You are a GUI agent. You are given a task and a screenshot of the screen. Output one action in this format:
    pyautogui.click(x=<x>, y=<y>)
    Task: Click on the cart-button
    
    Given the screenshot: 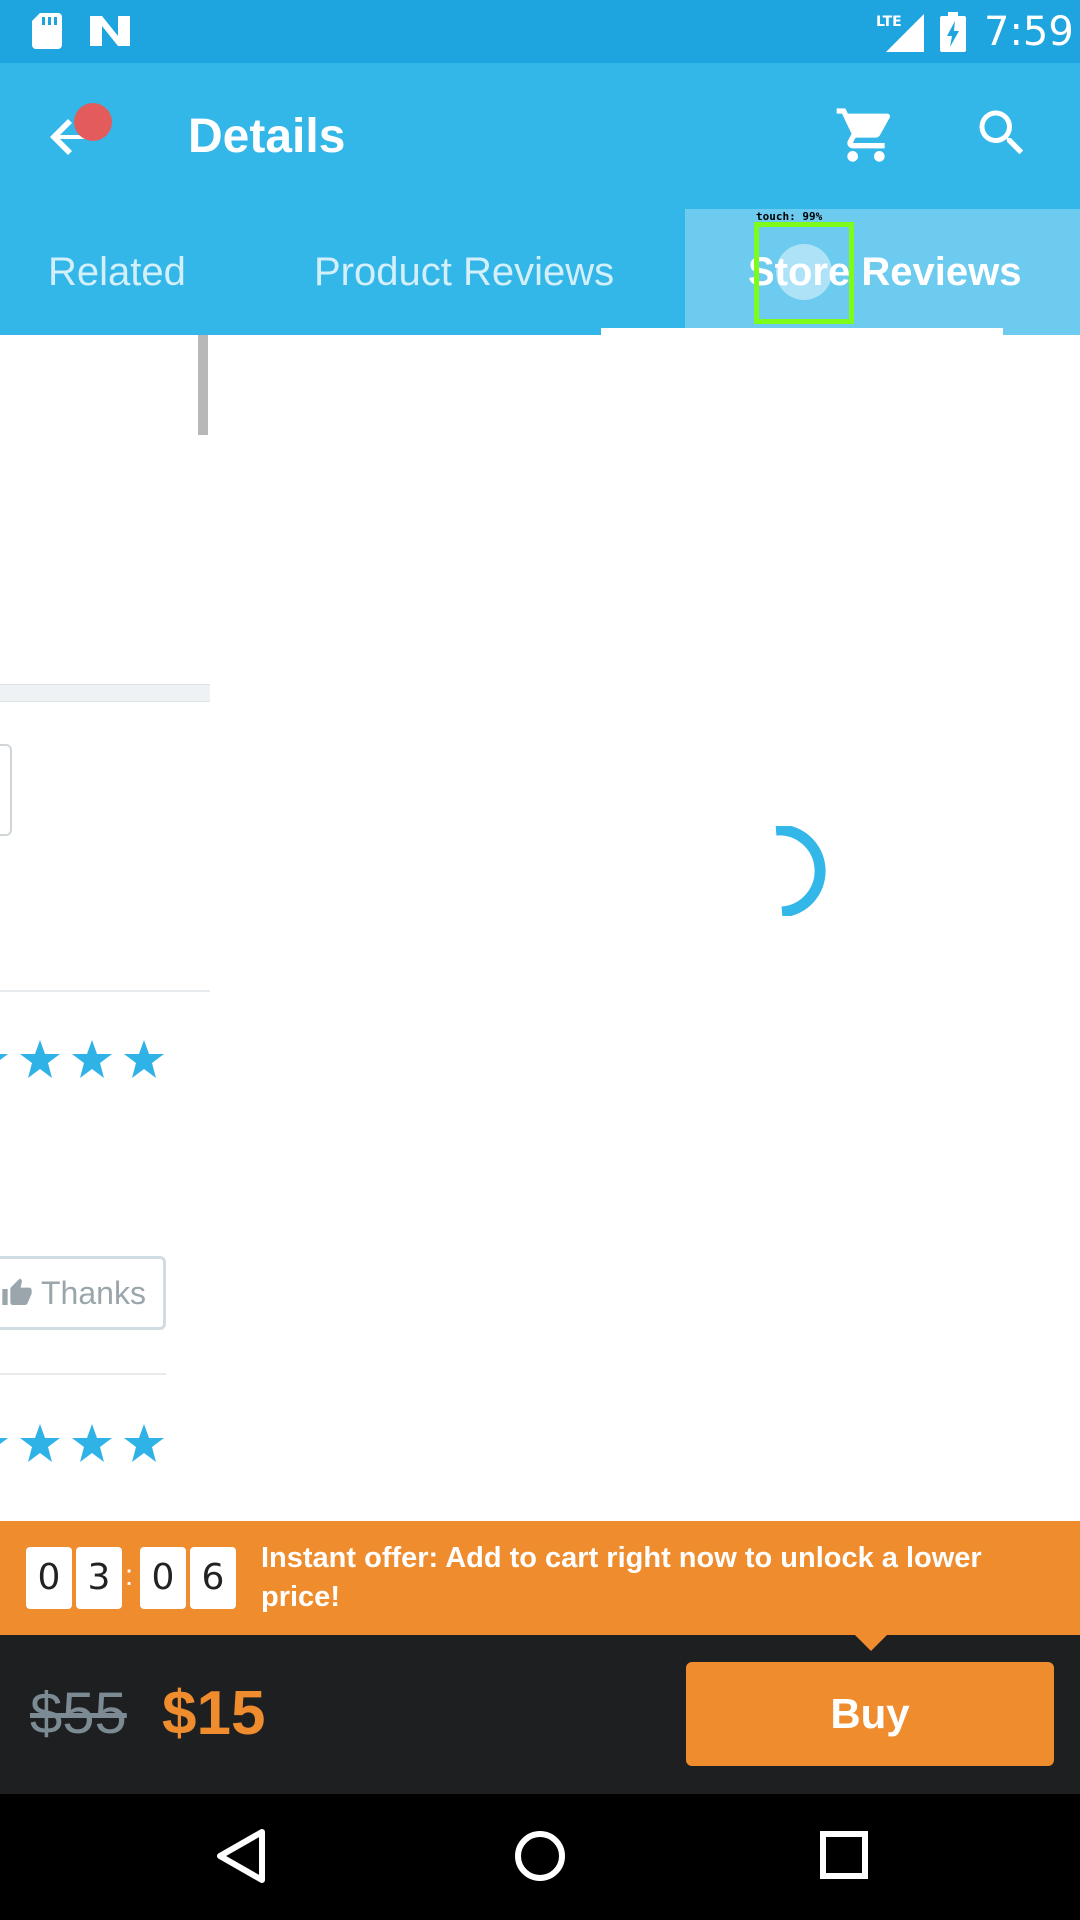 What is the action you would take?
    pyautogui.click(x=869, y=138)
    